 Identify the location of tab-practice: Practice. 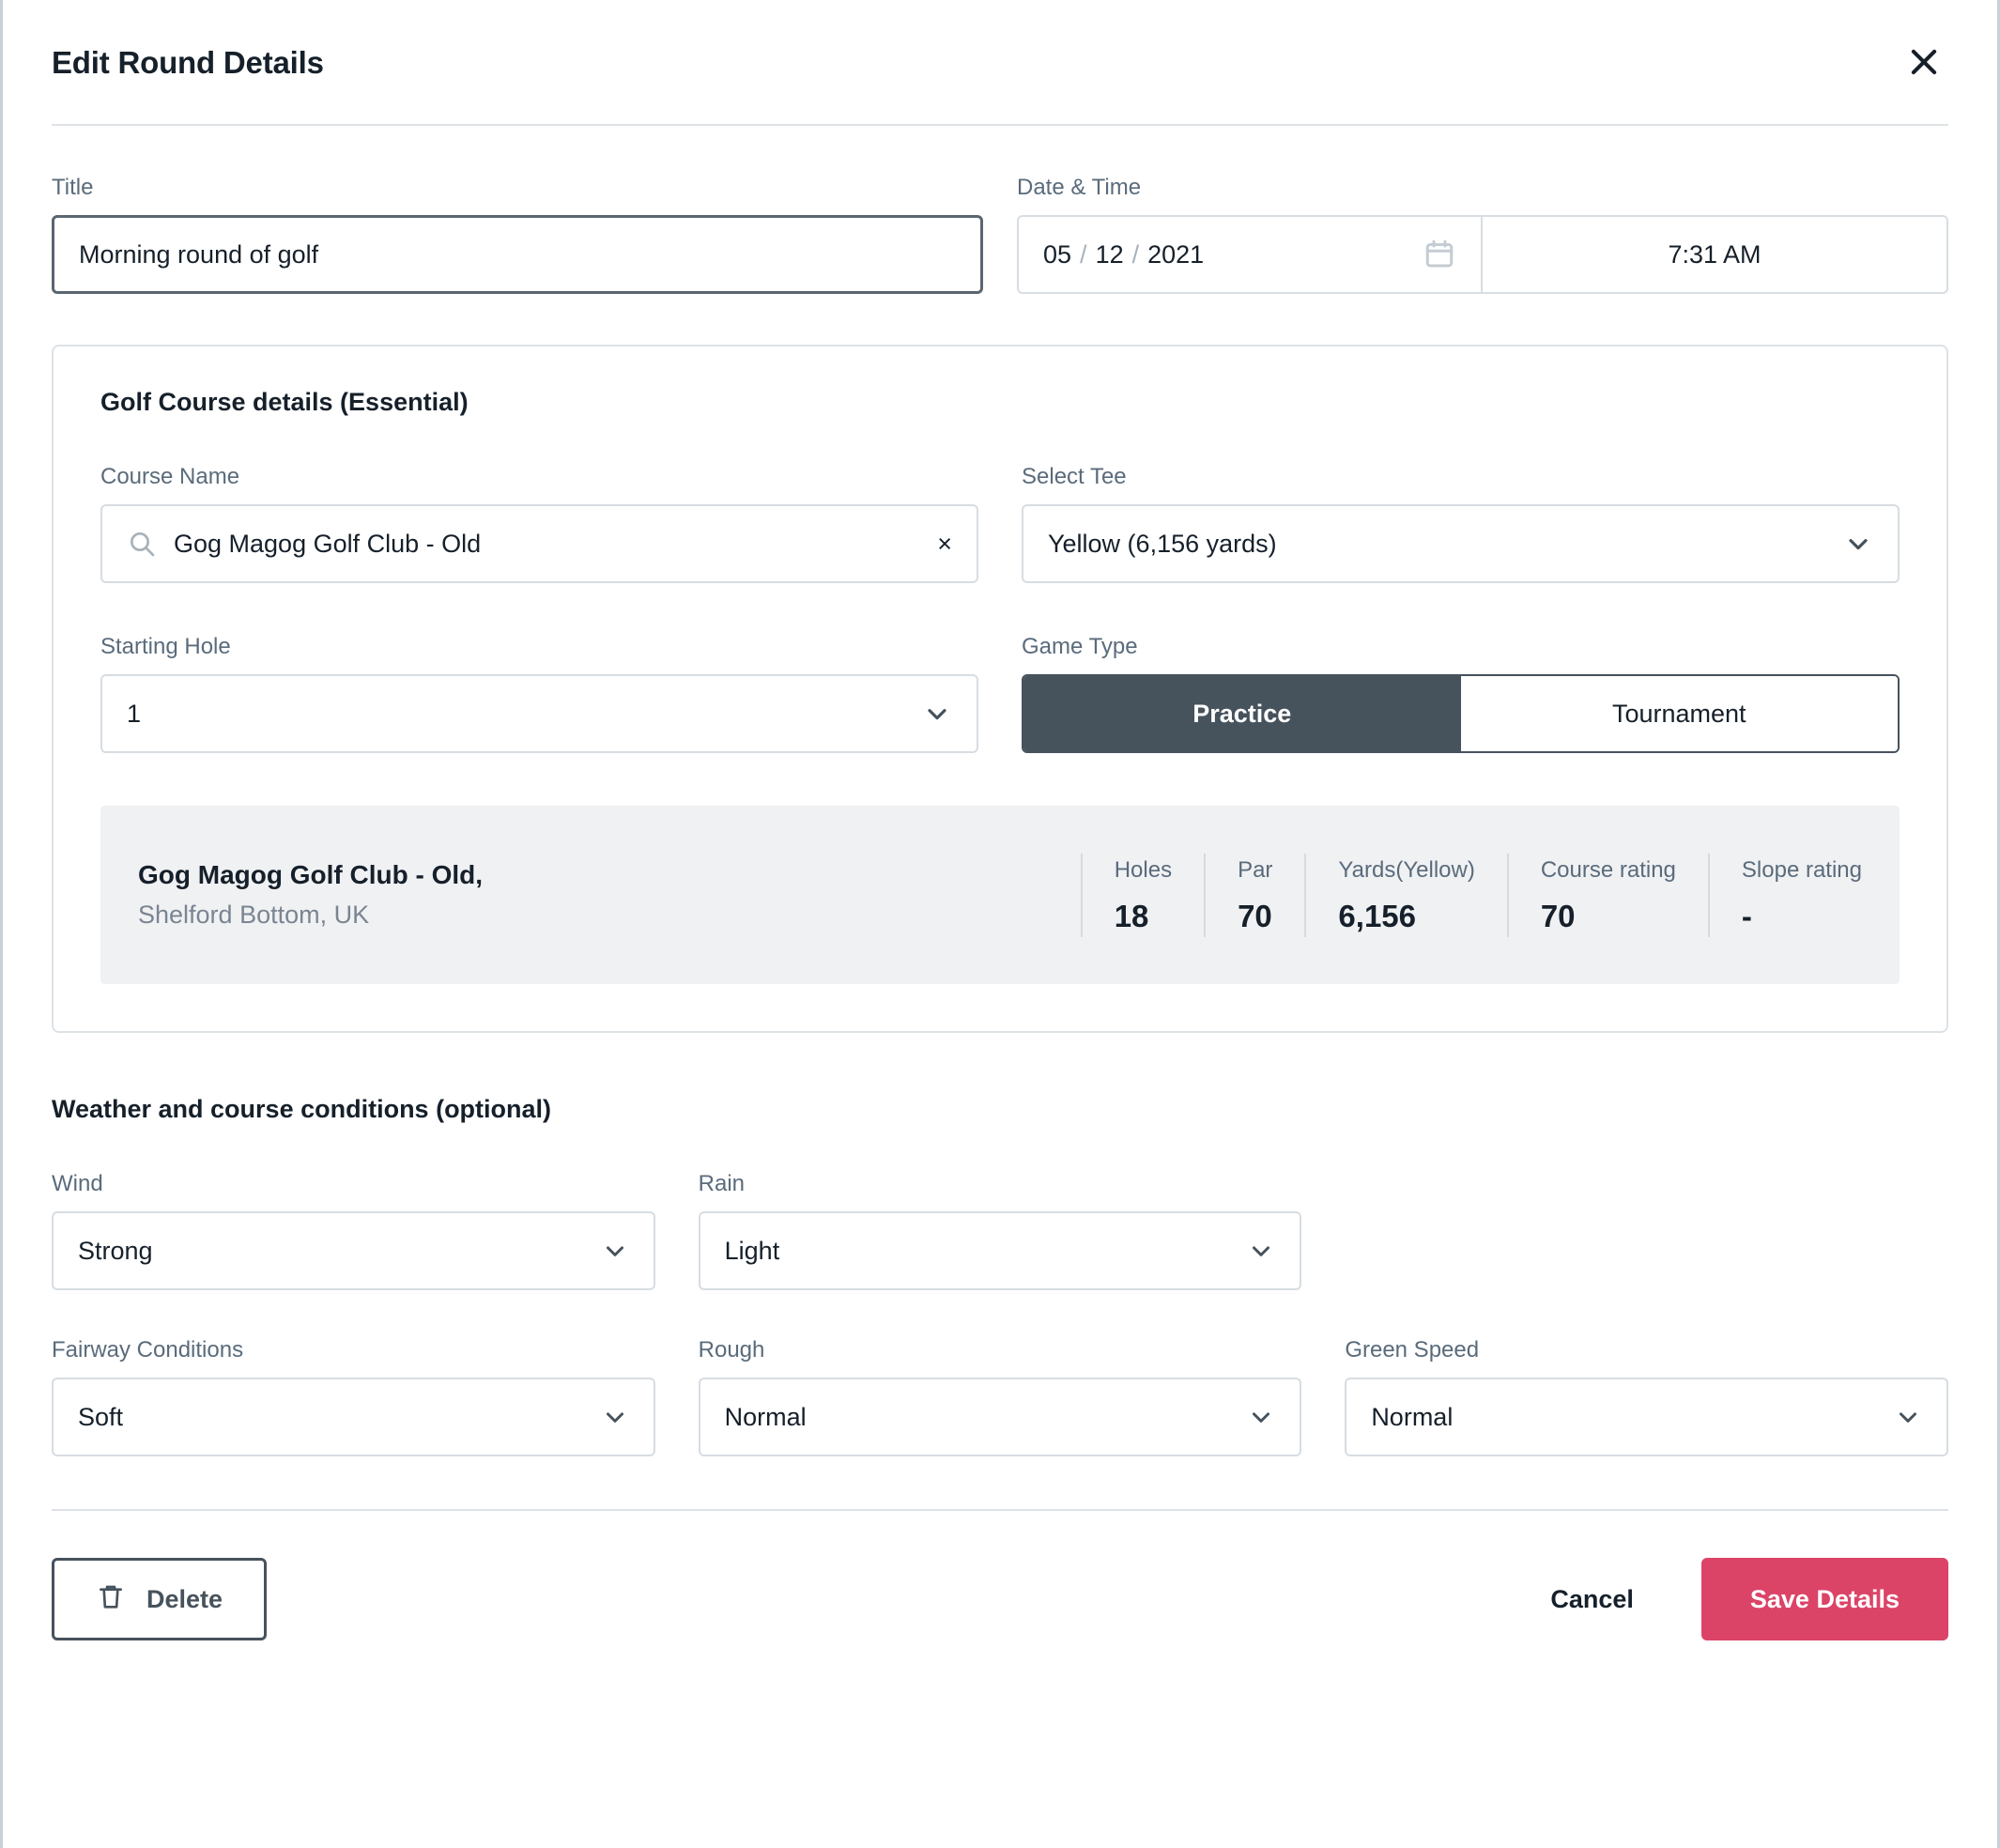
(1242, 713).